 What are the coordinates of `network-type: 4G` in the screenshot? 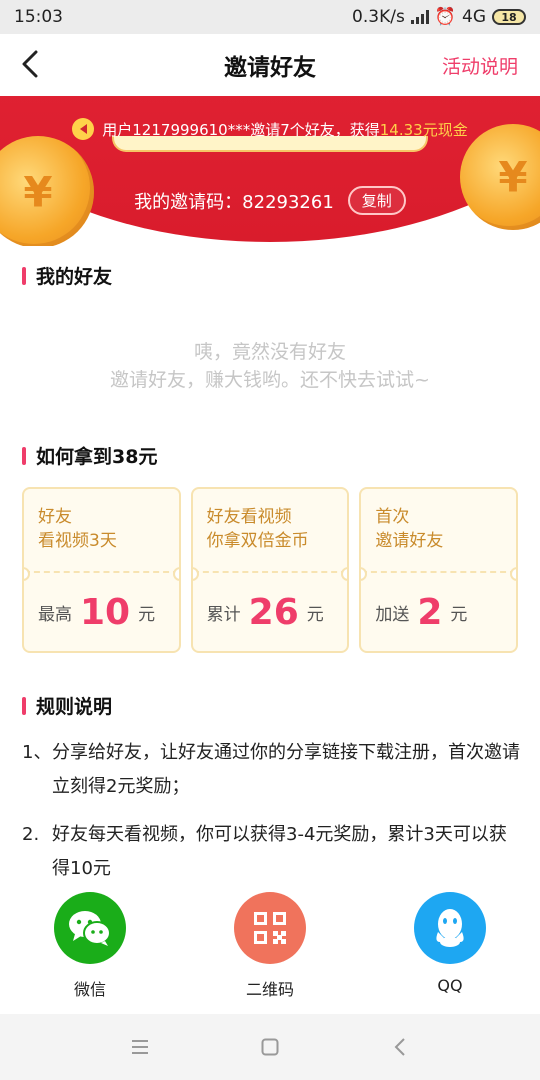 It's located at (474, 17).